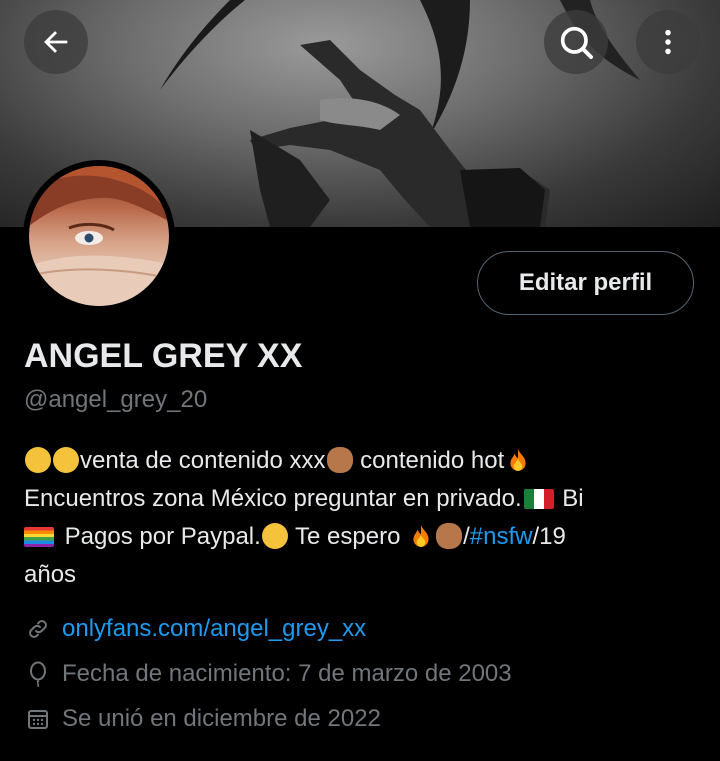  I want to click on back-arrow-icon, so click(56, 42).